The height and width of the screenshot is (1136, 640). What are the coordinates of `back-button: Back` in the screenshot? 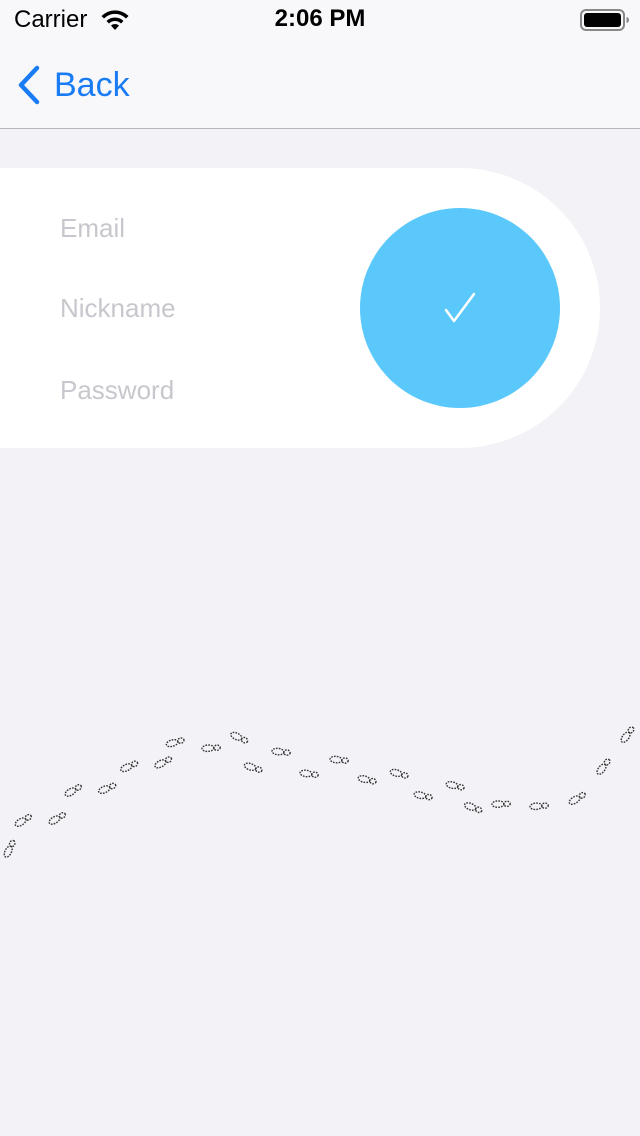 It's located at (72, 85).